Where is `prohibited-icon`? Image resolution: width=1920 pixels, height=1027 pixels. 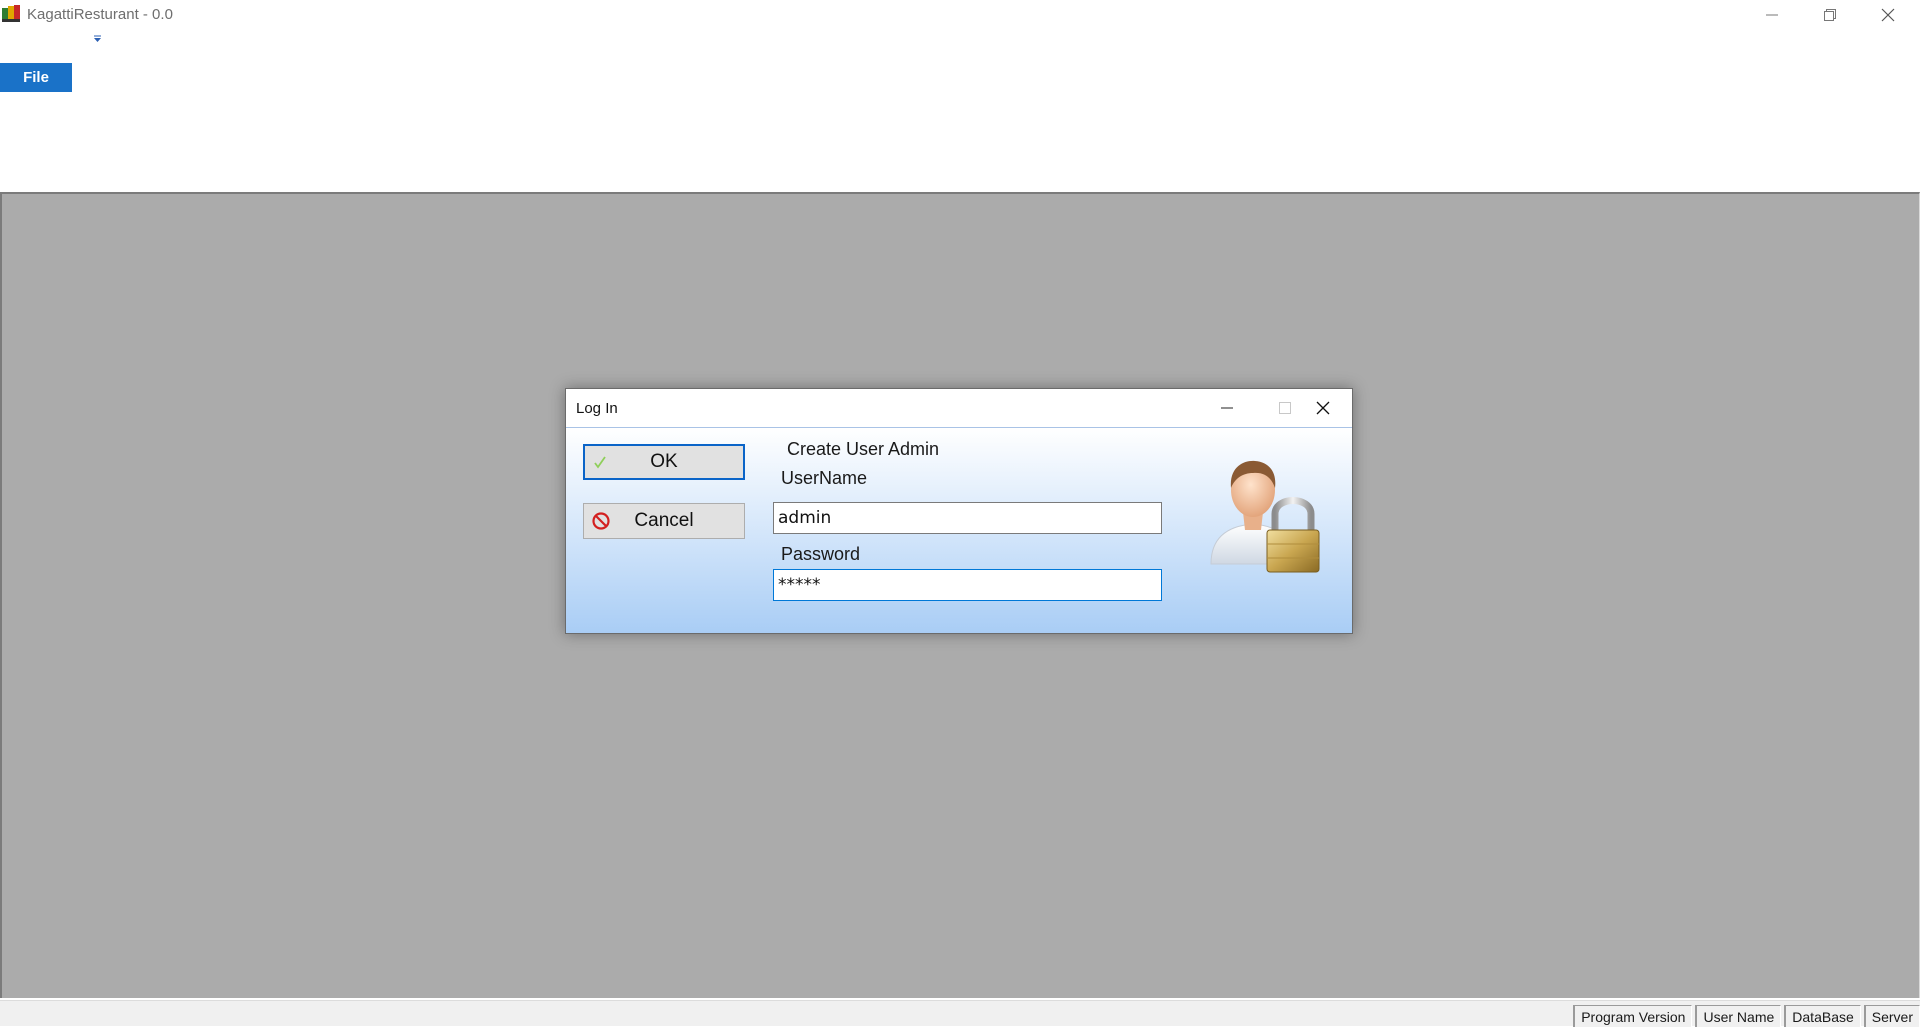 prohibited-icon is located at coordinates (601, 521).